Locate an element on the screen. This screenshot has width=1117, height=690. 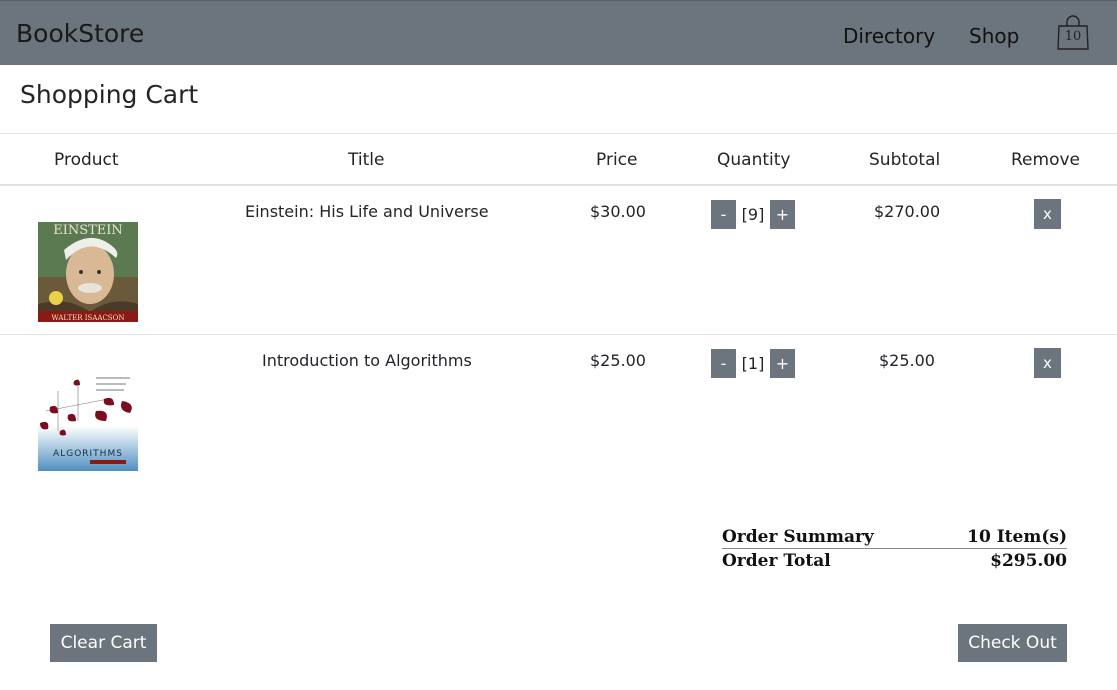
book-title: Introduction to Algorithms is located at coordinates (367, 360).